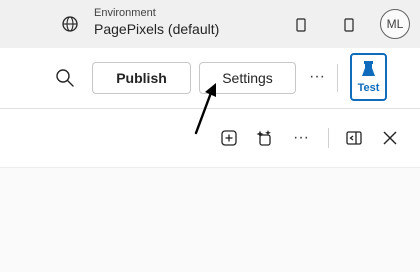 This screenshot has height=272, width=420. I want to click on search-icon, so click(65, 78).